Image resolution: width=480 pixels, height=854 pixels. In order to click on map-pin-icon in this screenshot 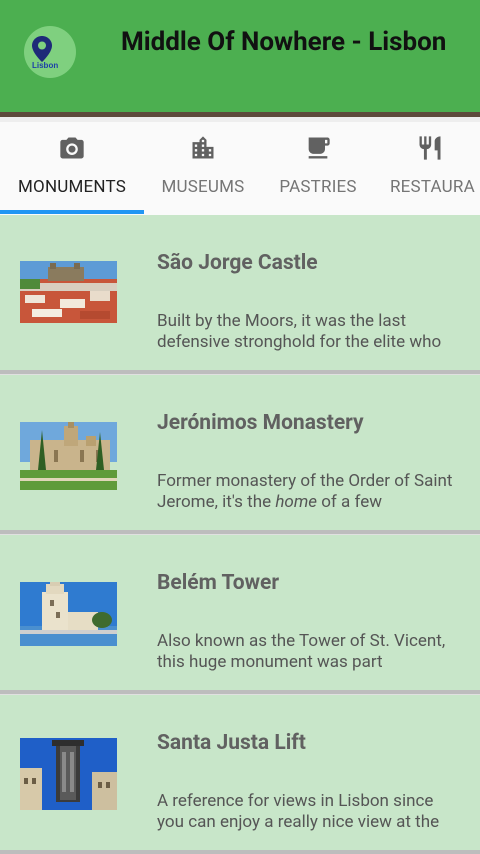, I will do `click(42, 49)`.